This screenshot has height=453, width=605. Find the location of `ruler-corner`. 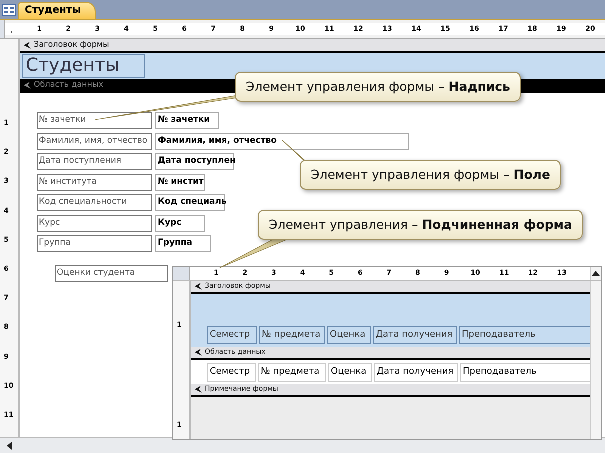

ruler-corner is located at coordinates (181, 273).